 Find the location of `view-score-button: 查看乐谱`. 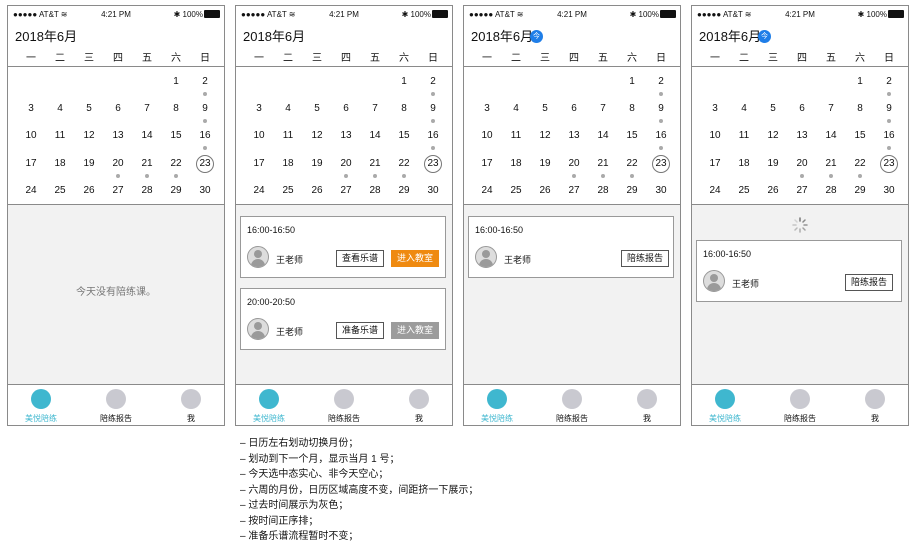

view-score-button: 查看乐谱 is located at coordinates (360, 258).